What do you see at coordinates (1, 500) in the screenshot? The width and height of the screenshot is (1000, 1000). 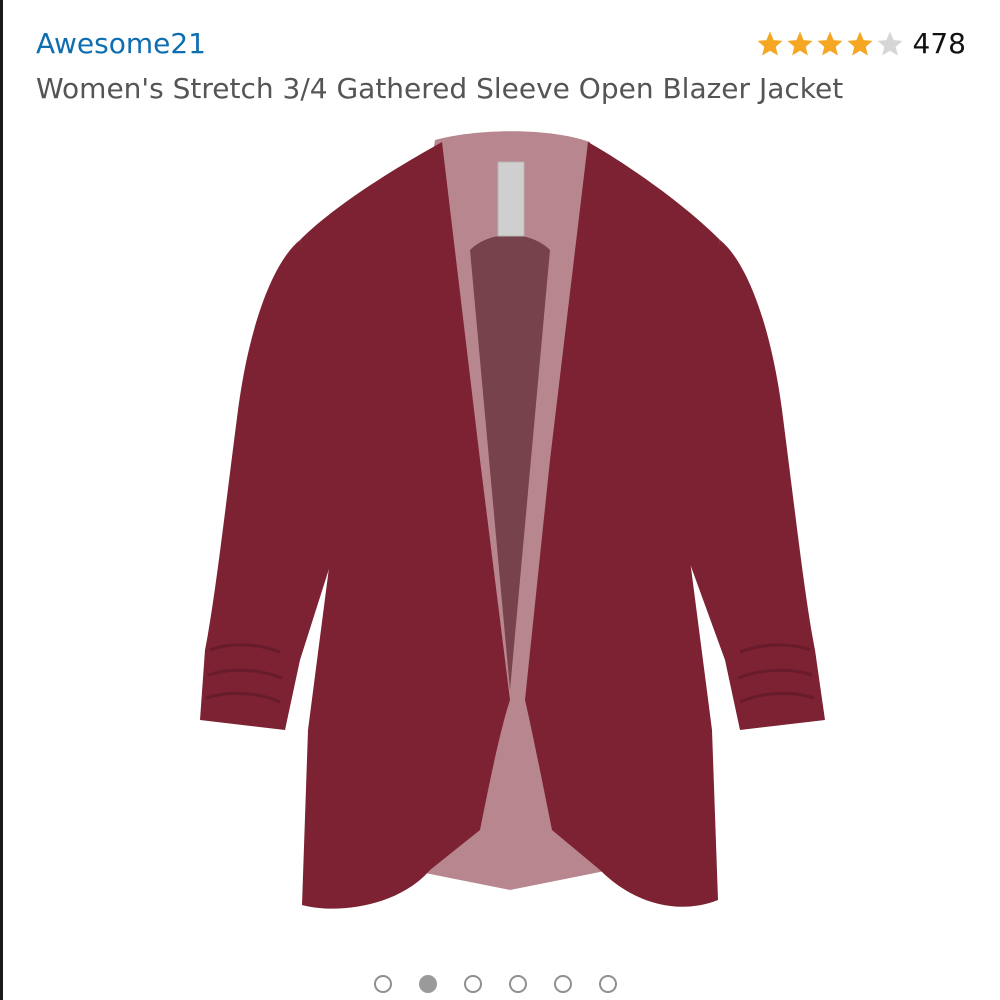 I see `left-border` at bounding box center [1, 500].